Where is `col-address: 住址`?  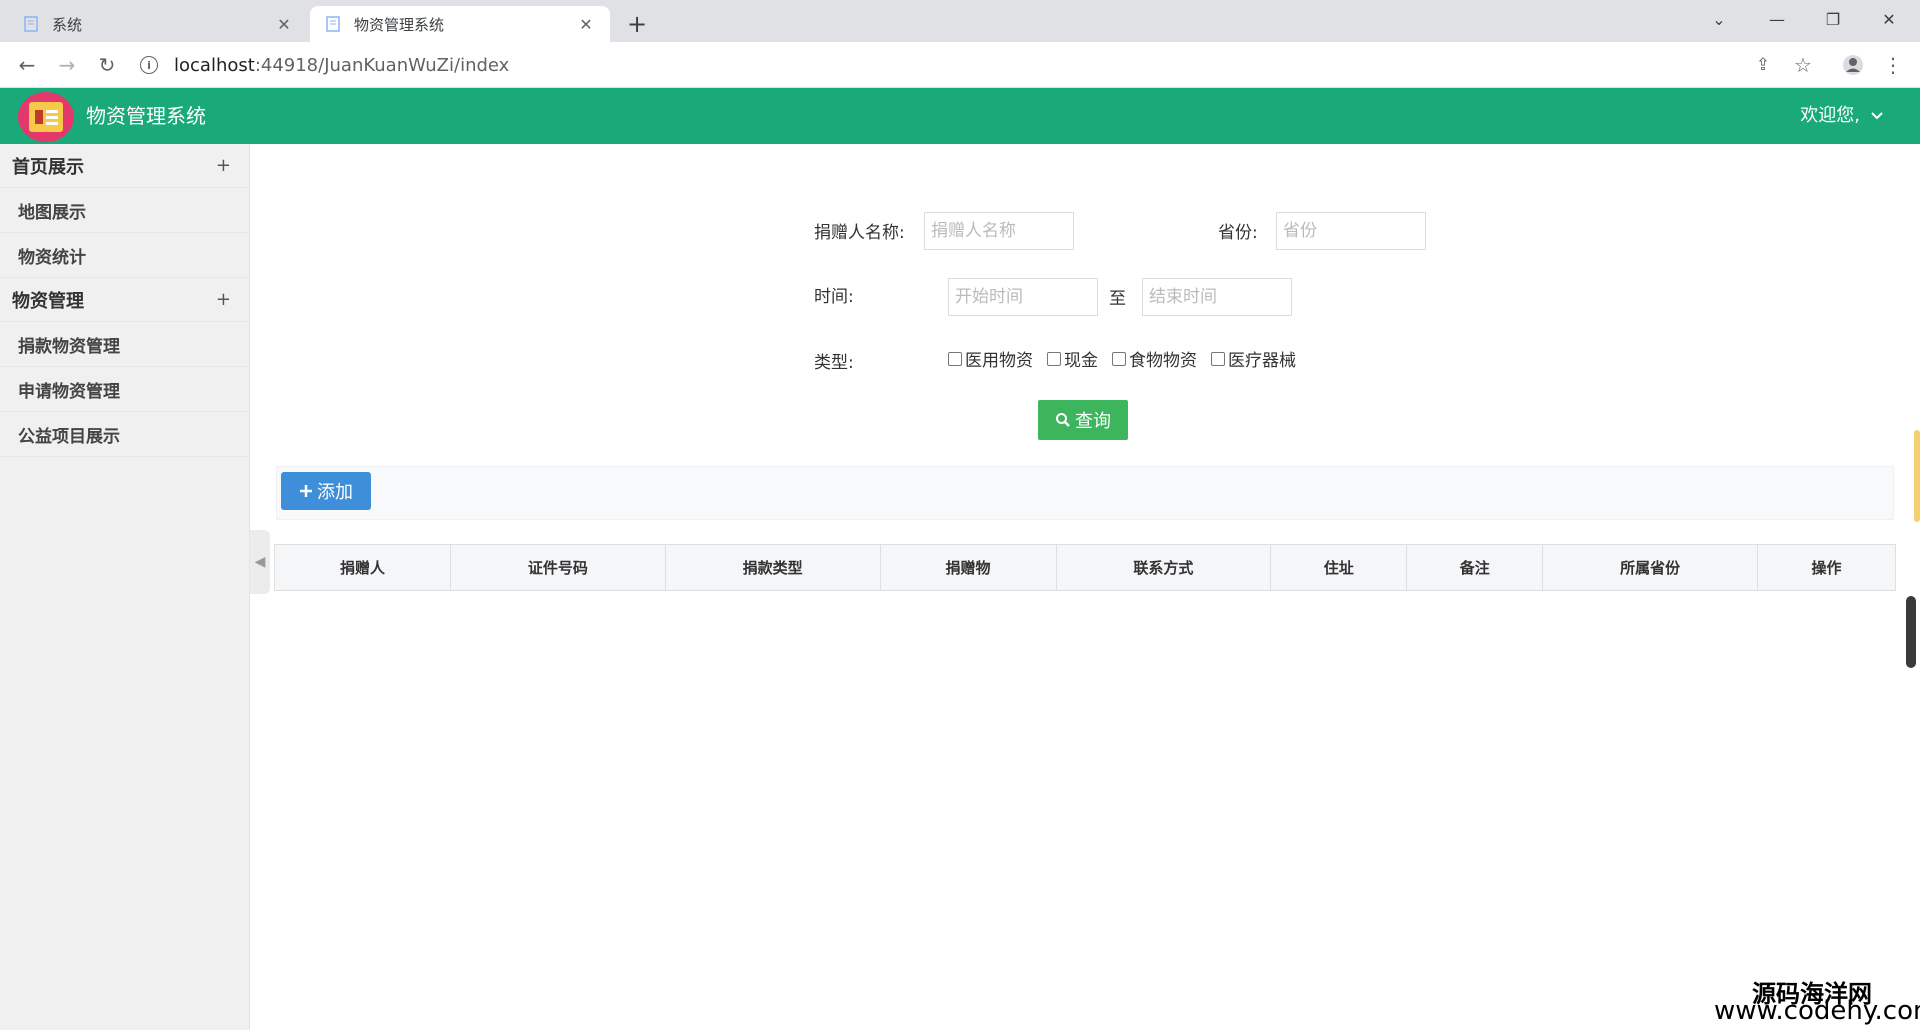 col-address: 住址 is located at coordinates (1339, 567).